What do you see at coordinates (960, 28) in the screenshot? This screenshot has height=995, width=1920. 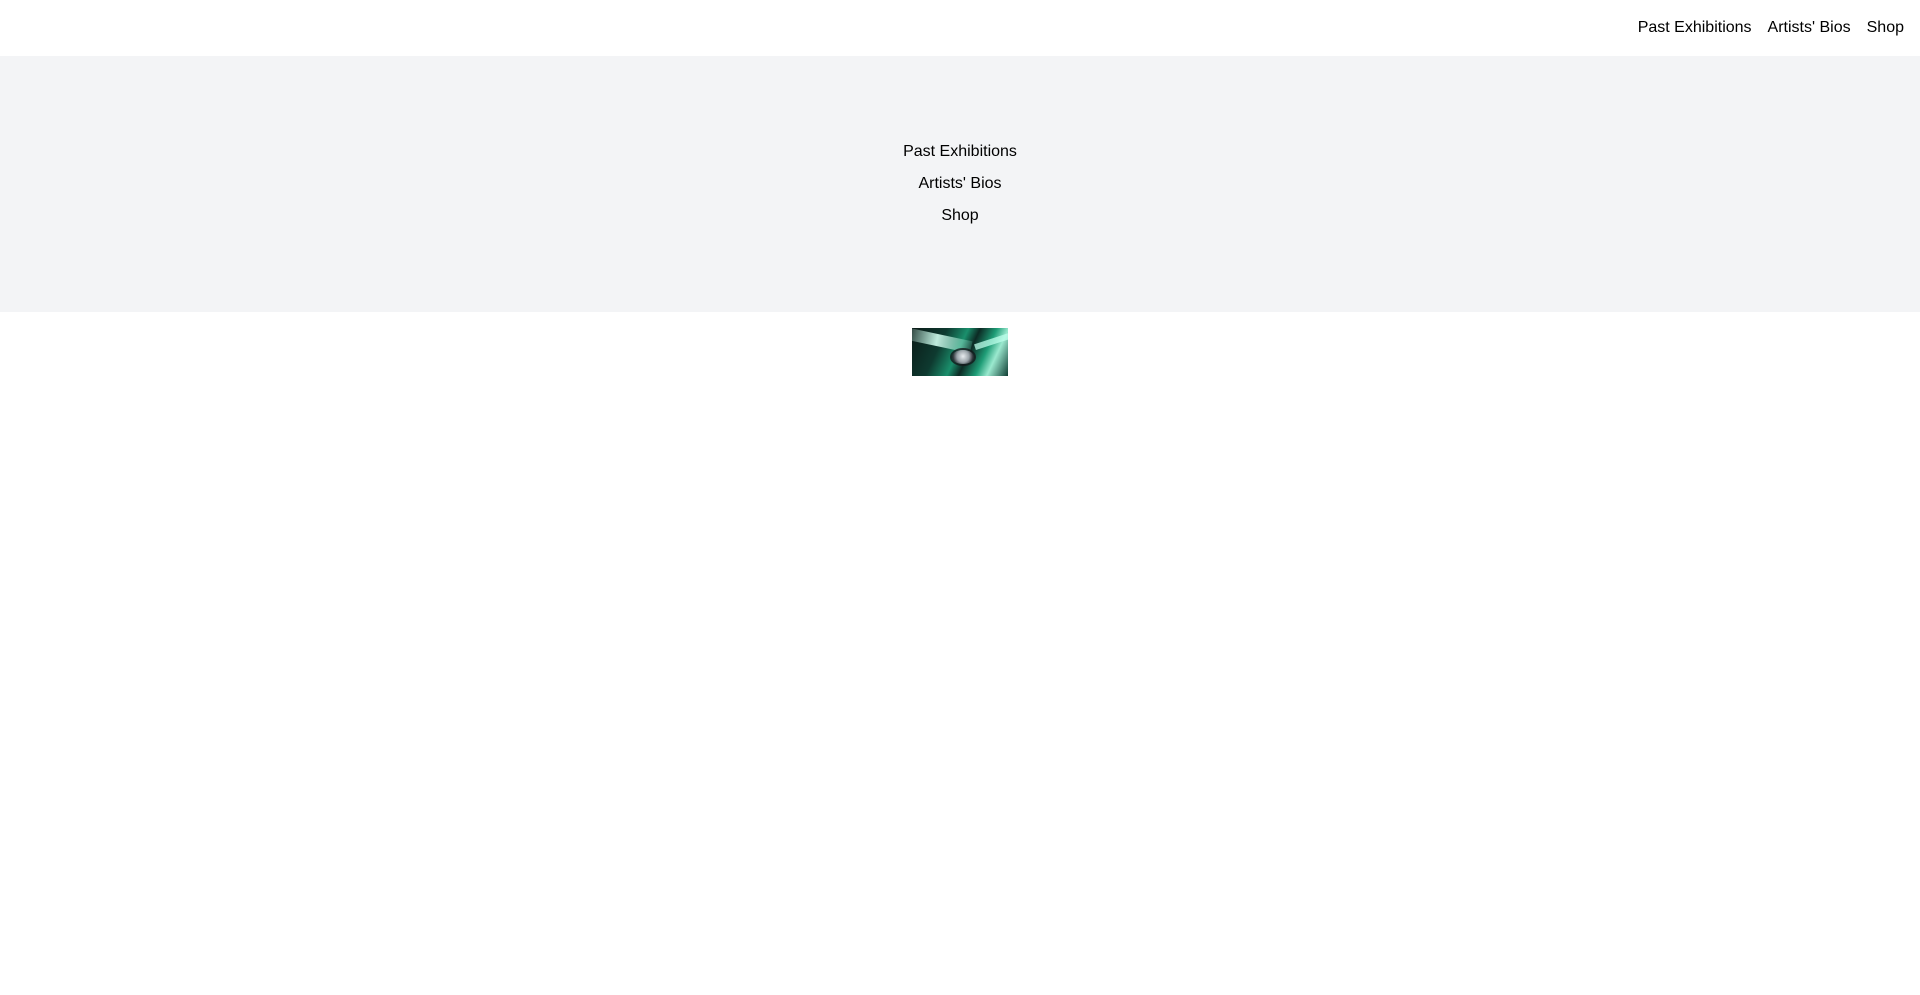 I see `top-navigation: Past Exhibitions Artists' Bios Shop` at bounding box center [960, 28].